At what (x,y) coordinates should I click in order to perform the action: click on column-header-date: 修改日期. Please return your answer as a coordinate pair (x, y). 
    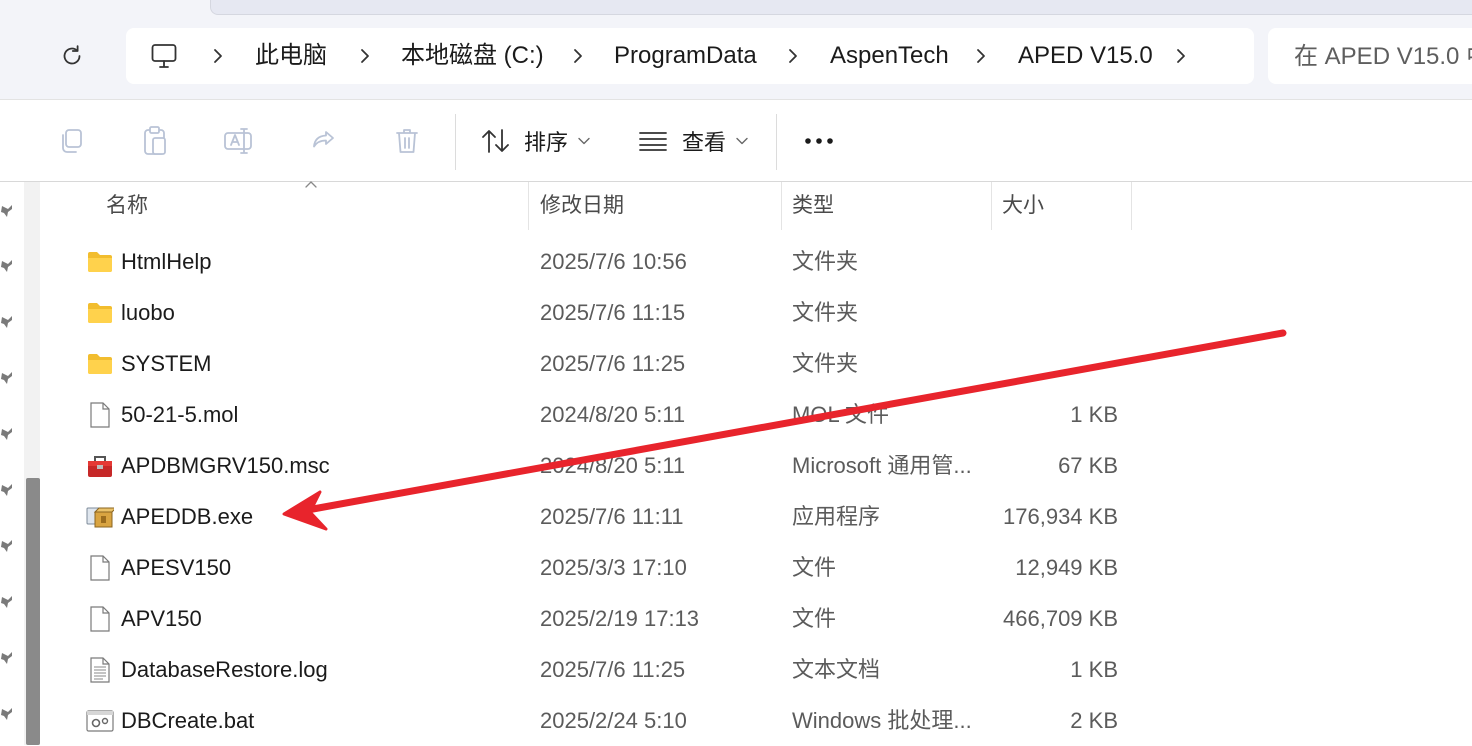
    Looking at the image, I should click on (582, 206).